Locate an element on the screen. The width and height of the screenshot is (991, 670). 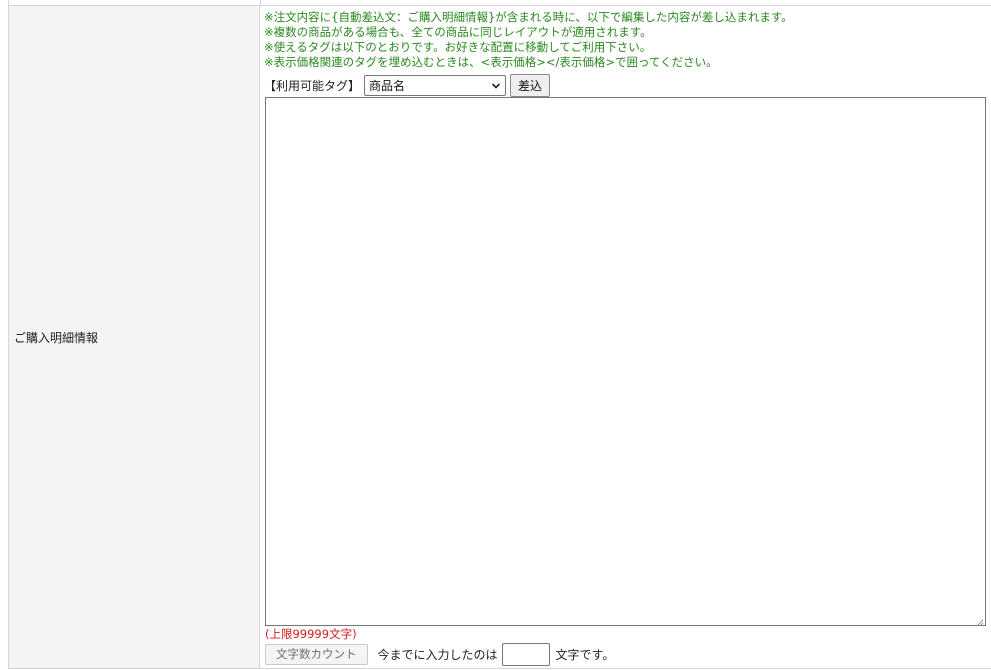
tag-select: 商品名 is located at coordinates (435, 85).